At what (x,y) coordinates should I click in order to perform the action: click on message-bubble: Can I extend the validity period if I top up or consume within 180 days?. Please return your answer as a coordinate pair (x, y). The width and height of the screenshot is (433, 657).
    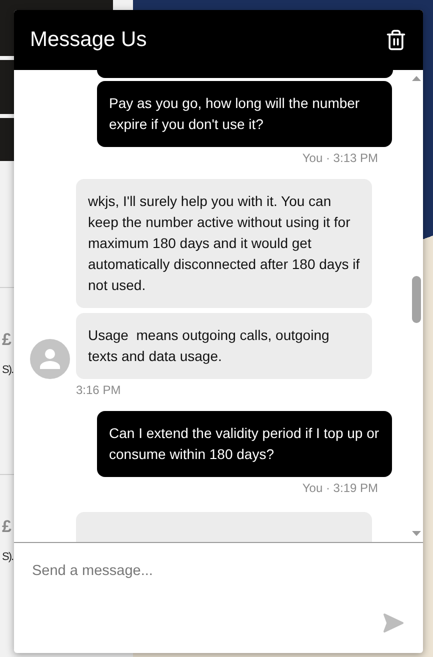
    Looking at the image, I should click on (244, 444).